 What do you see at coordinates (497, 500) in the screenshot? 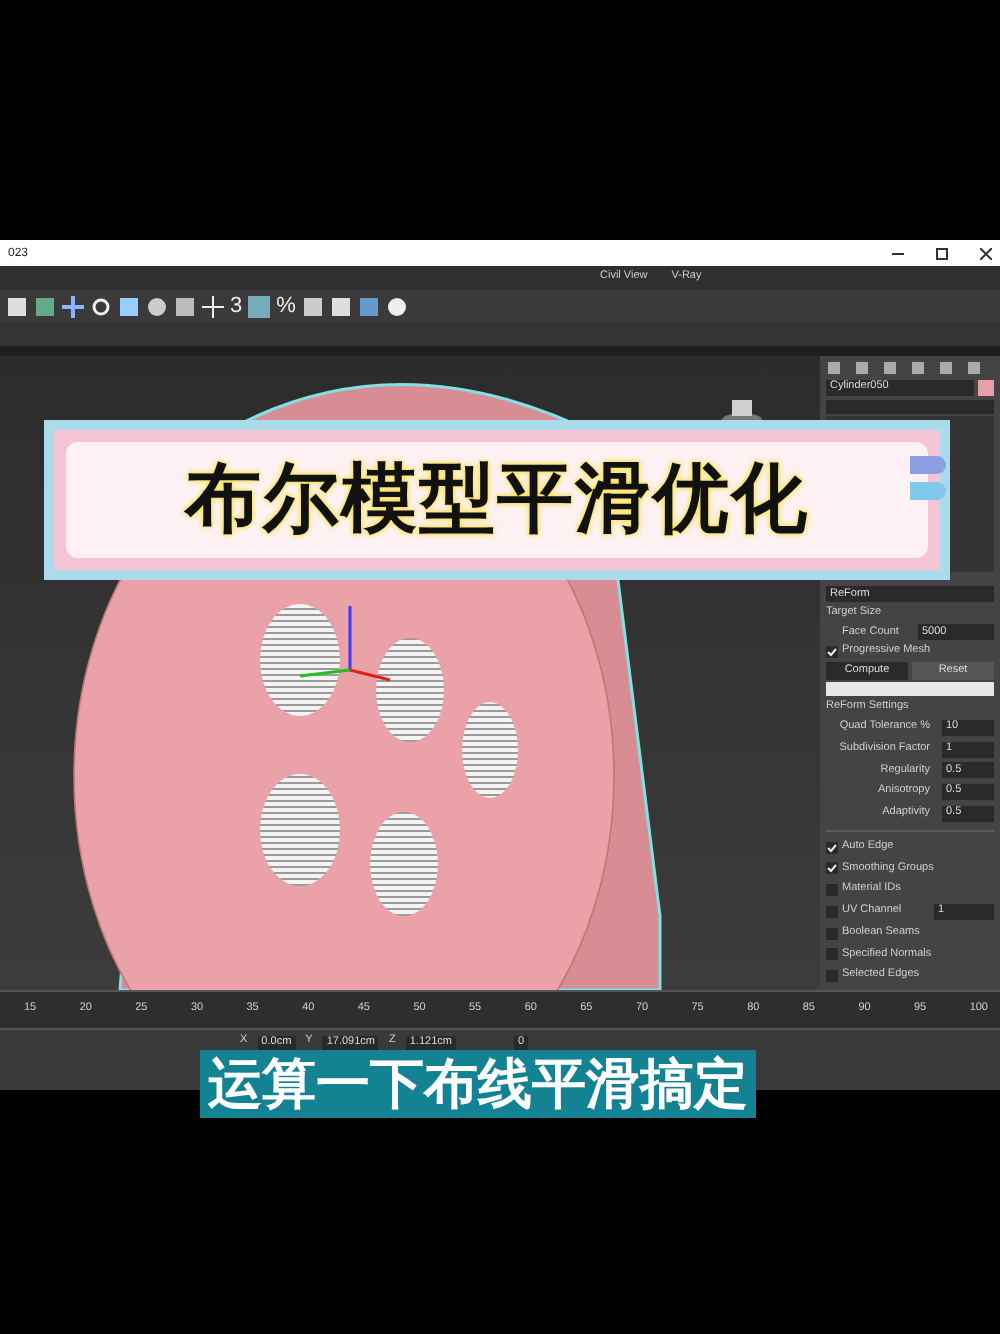
I see `banner-title: 布尔模型平滑优化` at bounding box center [497, 500].